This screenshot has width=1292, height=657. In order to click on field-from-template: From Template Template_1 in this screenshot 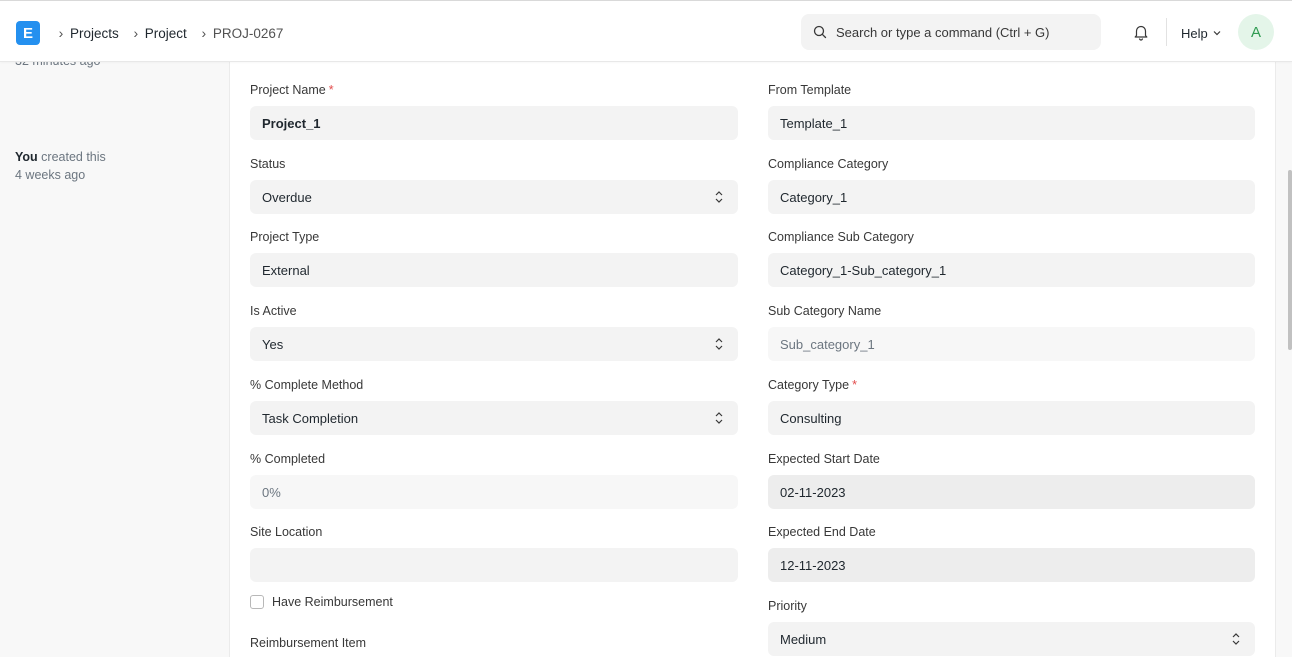, I will do `click(1011, 111)`.